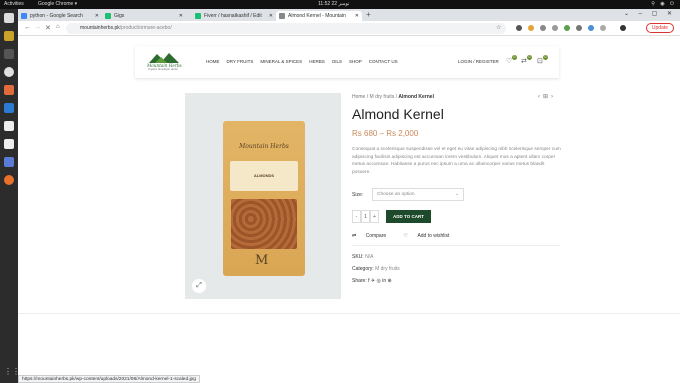  I want to click on site-icon, so click(282, 16).